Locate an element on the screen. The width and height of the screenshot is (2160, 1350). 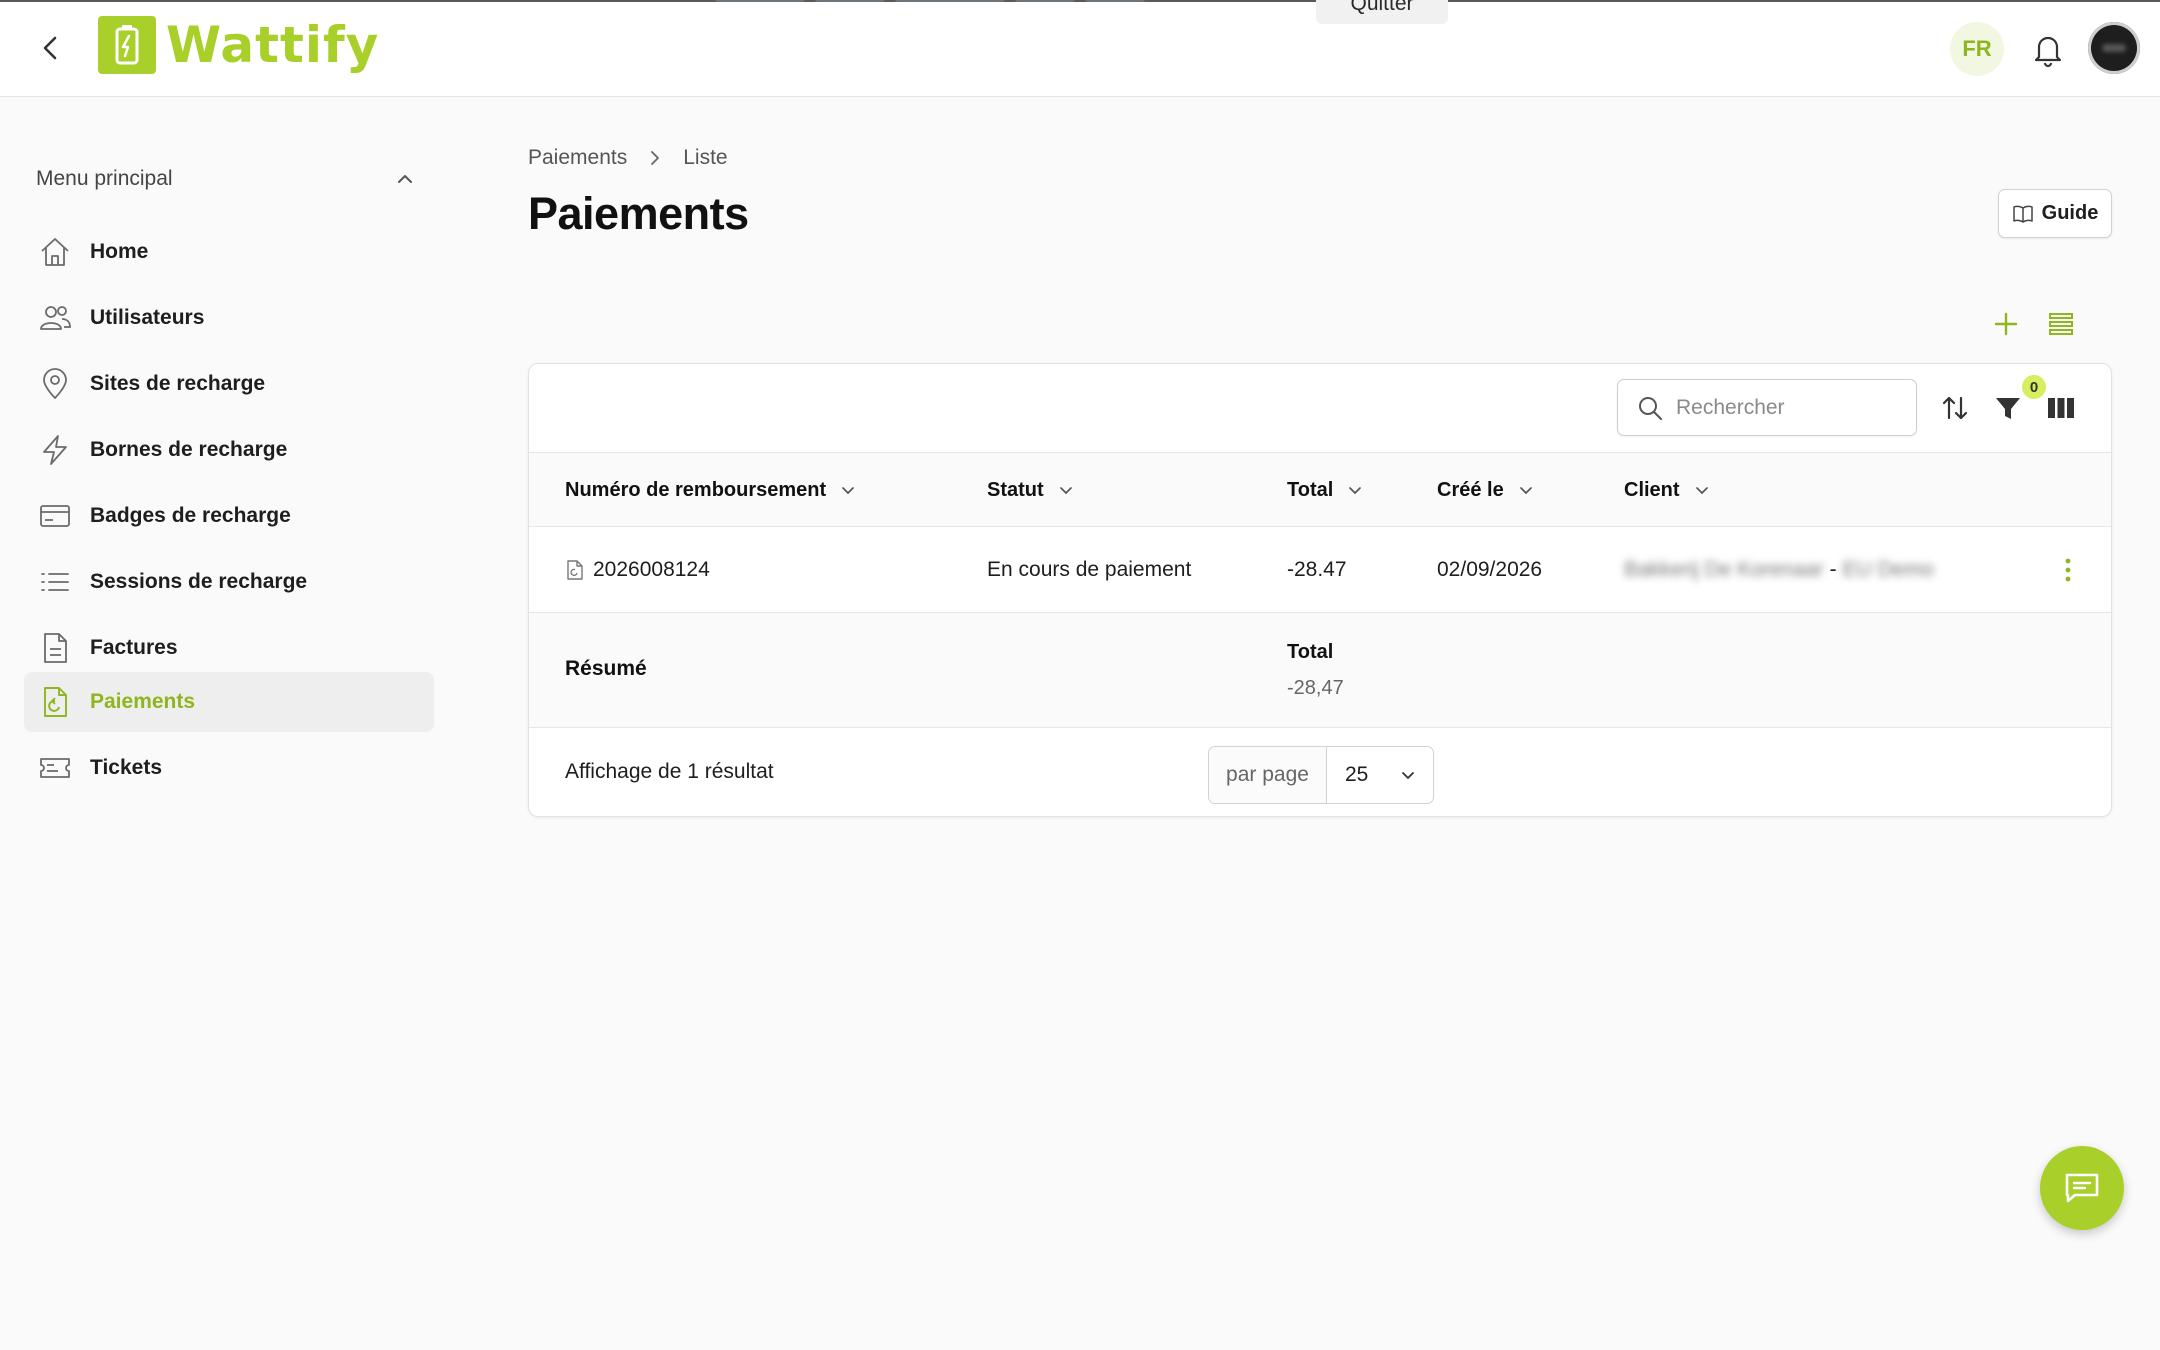
page-title: Paiements is located at coordinates (638, 213).